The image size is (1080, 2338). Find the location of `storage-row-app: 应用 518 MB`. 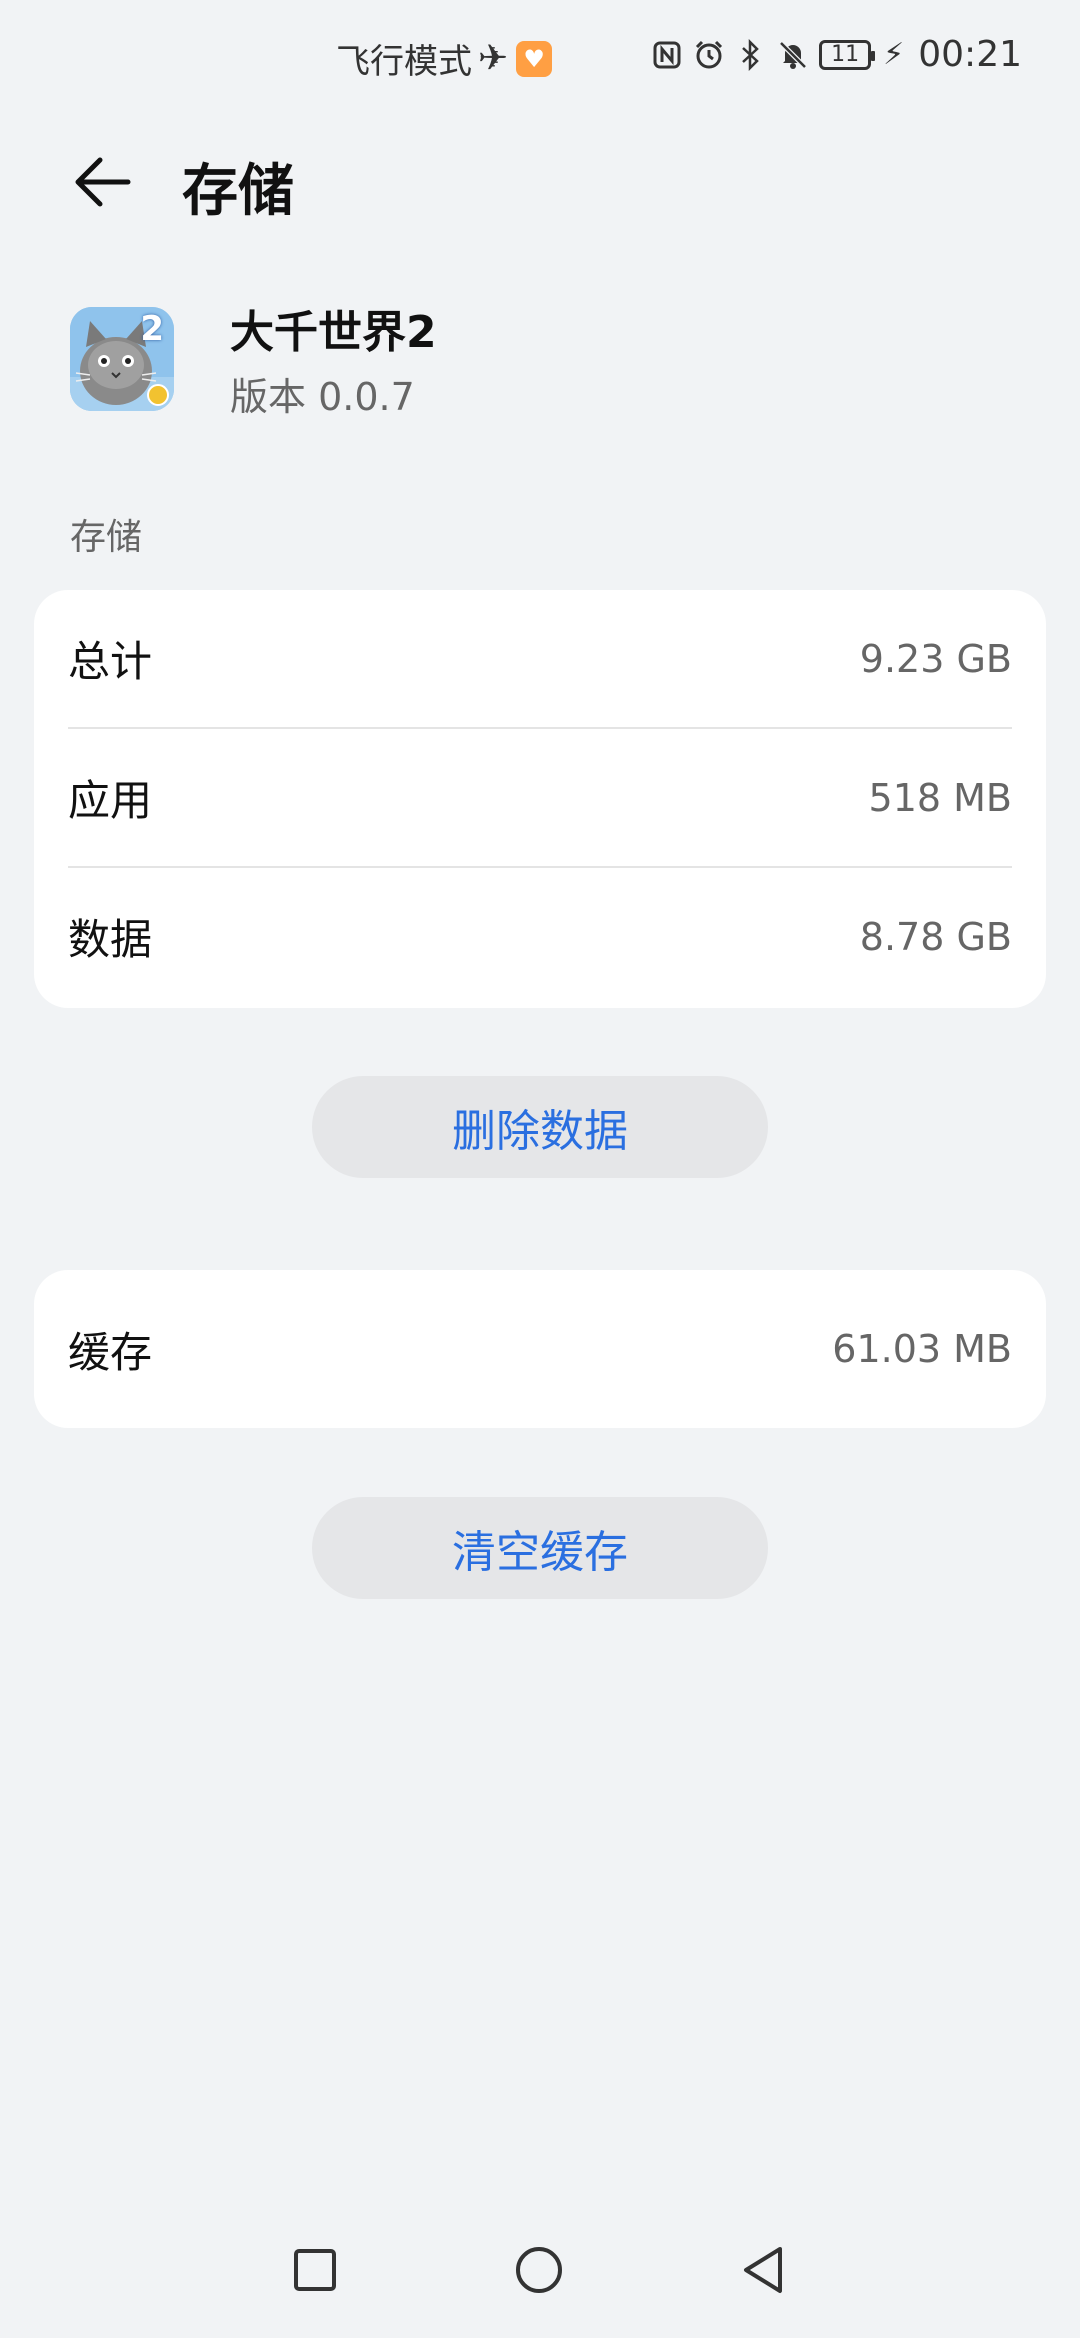

storage-row-app: 应用 518 MB is located at coordinates (540, 798).